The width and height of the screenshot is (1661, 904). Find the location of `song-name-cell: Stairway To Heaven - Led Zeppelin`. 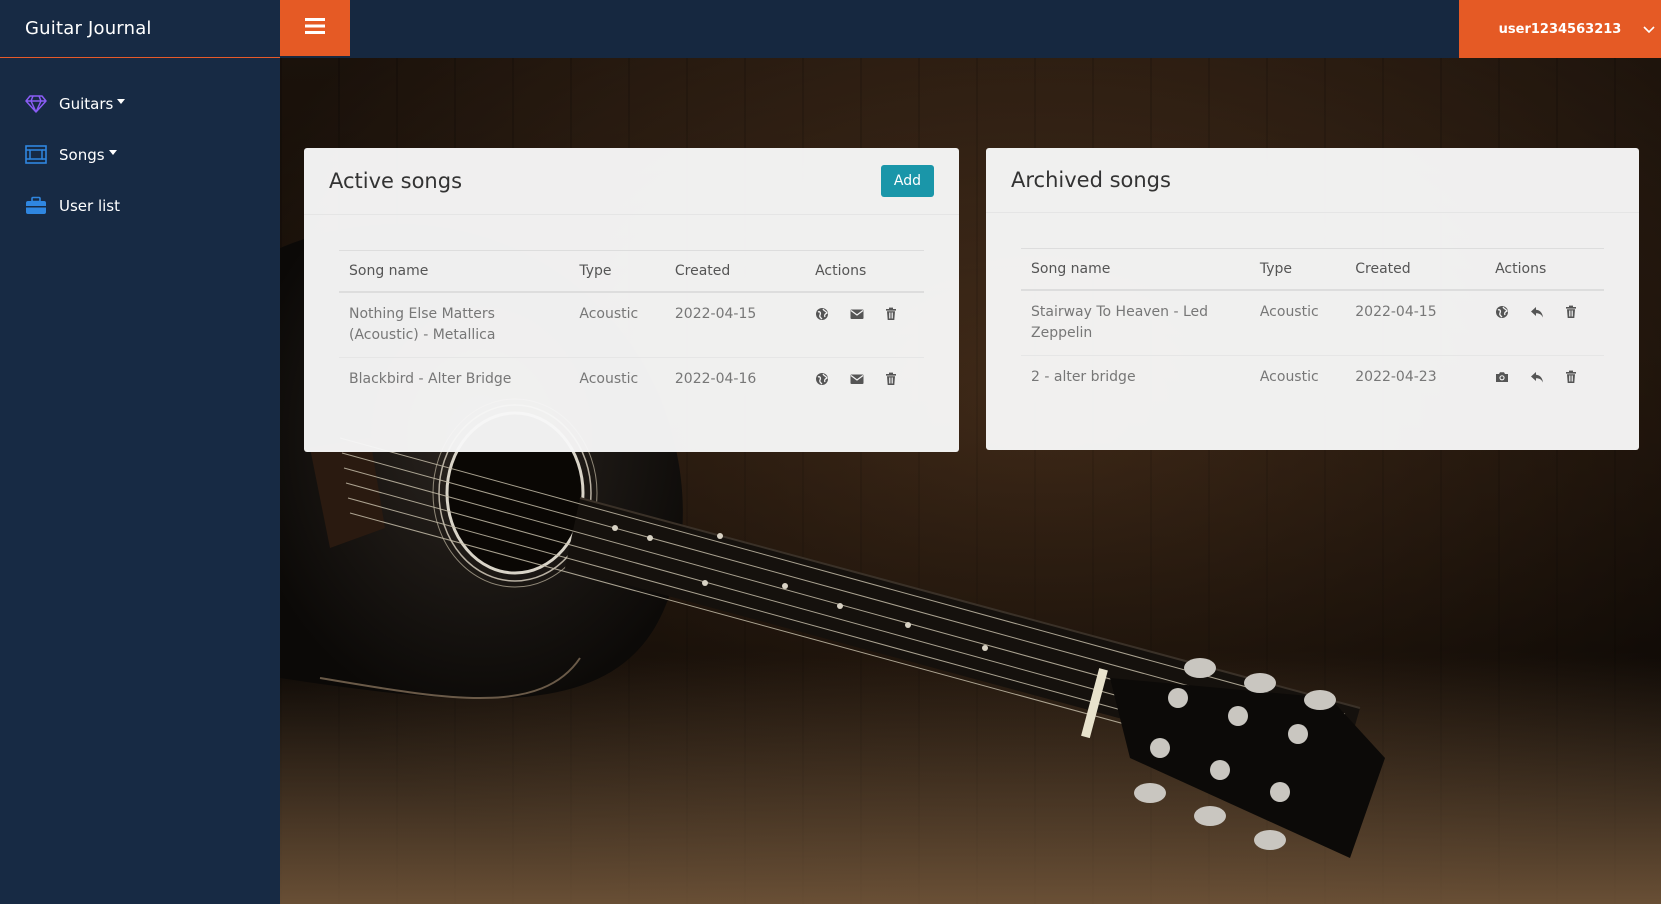

song-name-cell: Stairway To Heaven - Led Zeppelin is located at coordinates (1135, 323).